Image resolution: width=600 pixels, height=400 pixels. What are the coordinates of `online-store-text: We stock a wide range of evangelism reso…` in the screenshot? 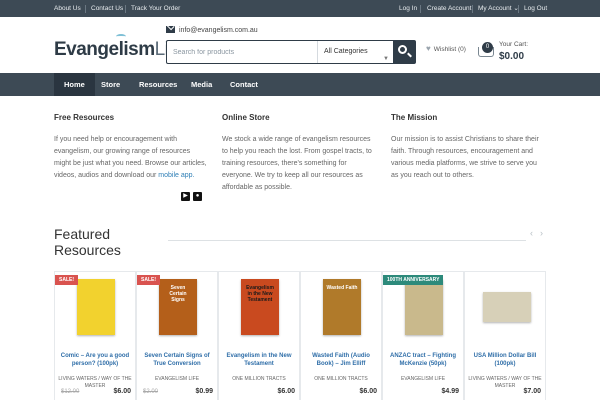 It's located at (297, 163).